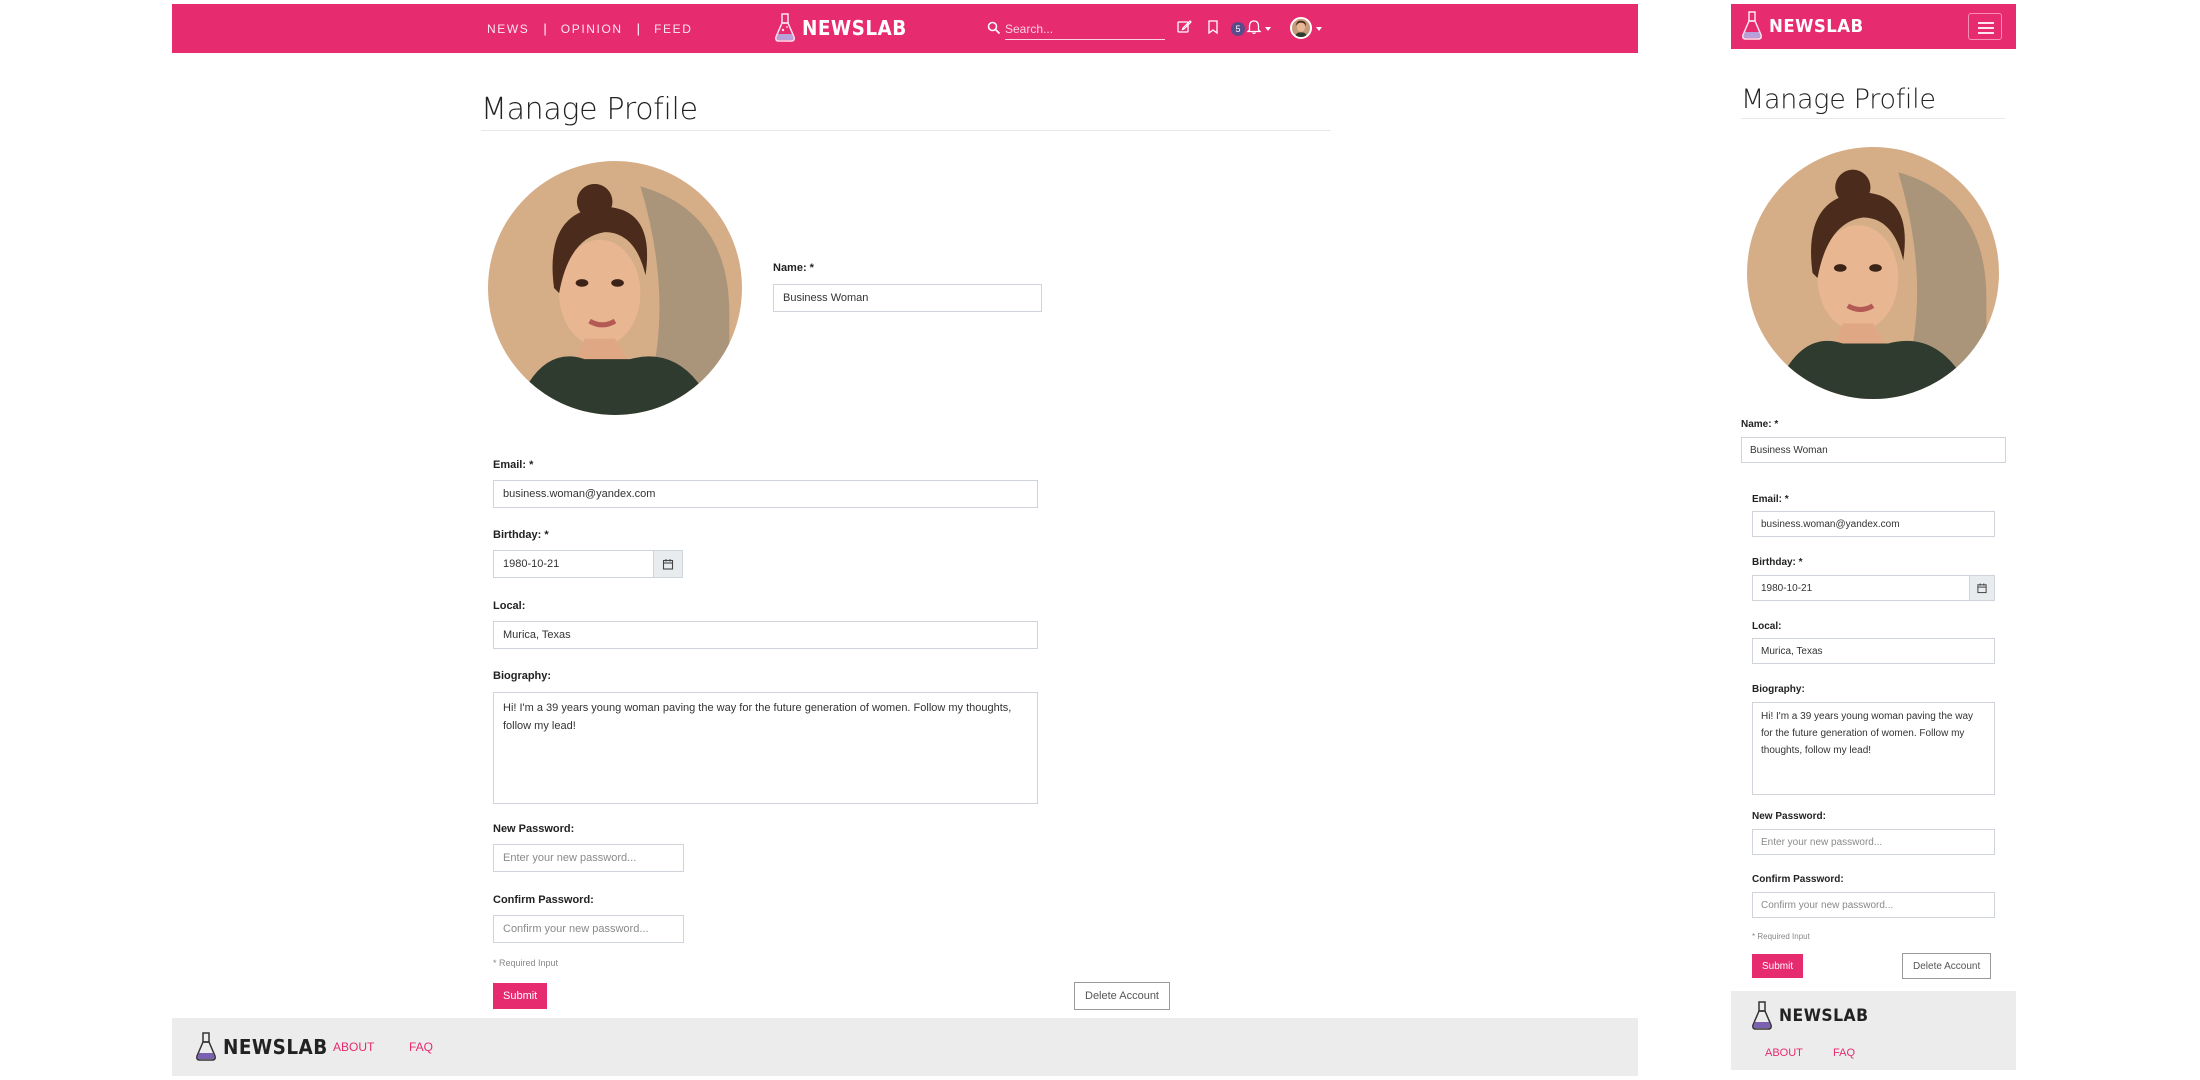 This screenshot has height=1080, width=2200. What do you see at coordinates (1301, 28) in the screenshot?
I see `user-avatar` at bounding box center [1301, 28].